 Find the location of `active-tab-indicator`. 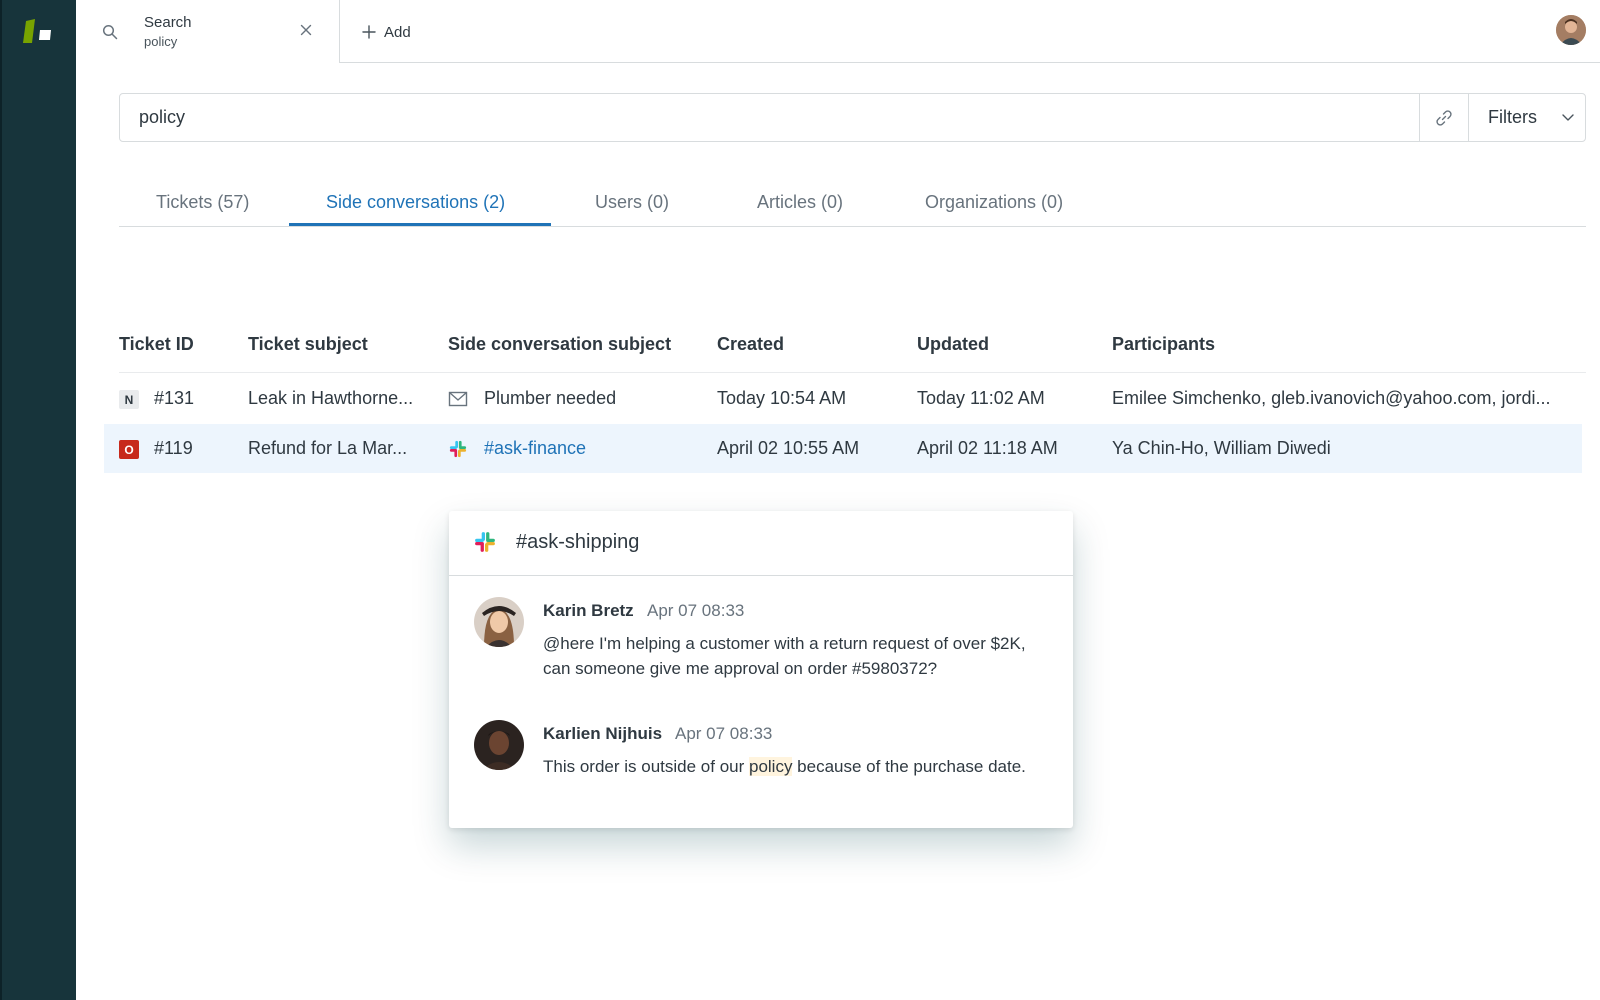

active-tab-indicator is located at coordinates (420, 224).